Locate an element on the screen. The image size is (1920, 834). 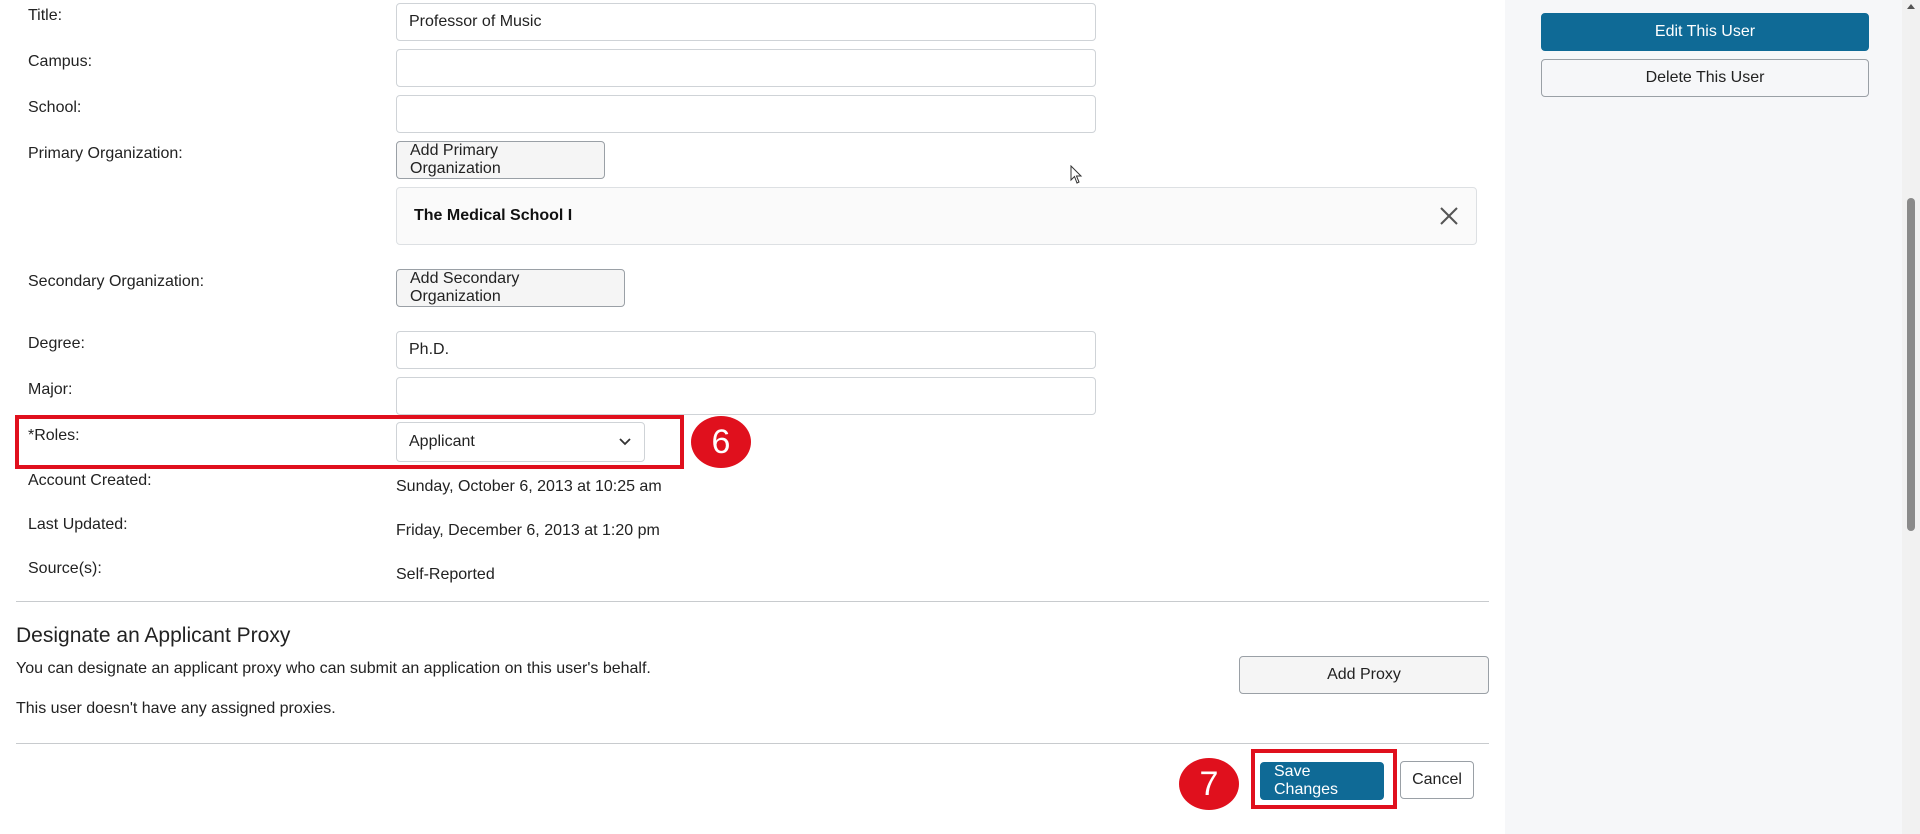
primary-org-label: Primary Organization: is located at coordinates (105, 153).